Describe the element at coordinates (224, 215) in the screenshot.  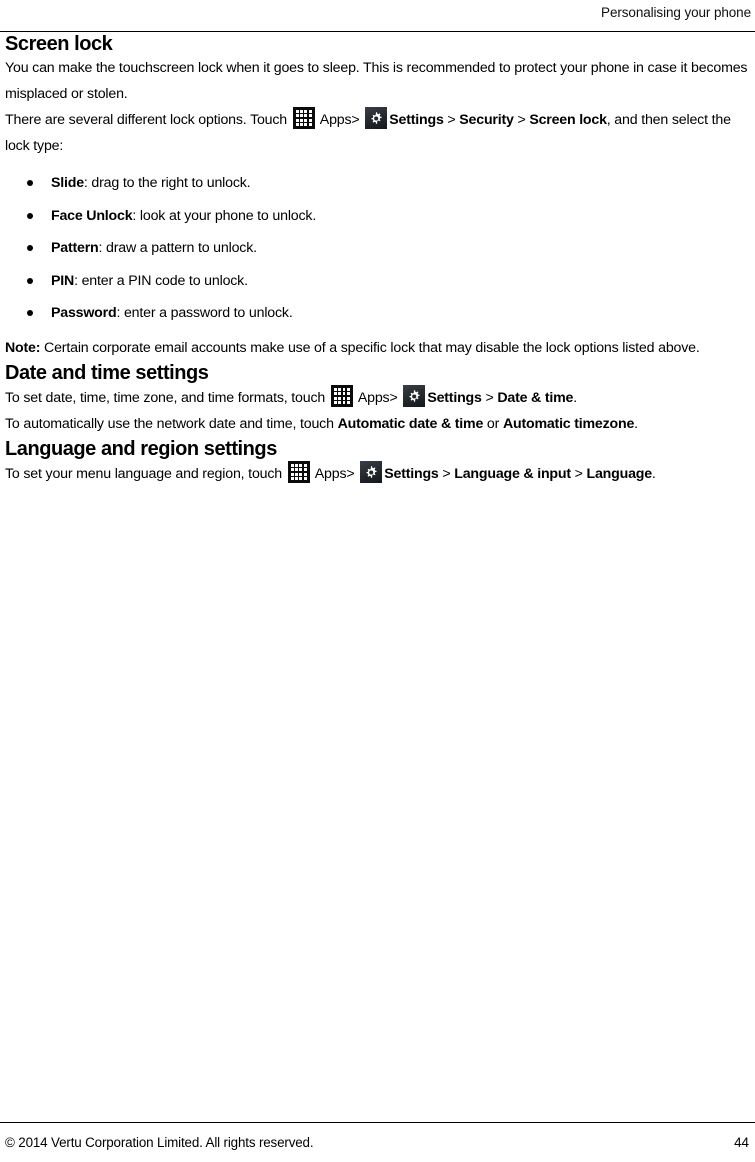
I see `lock-option-desc: : look at your phone to unlock.` at that location.